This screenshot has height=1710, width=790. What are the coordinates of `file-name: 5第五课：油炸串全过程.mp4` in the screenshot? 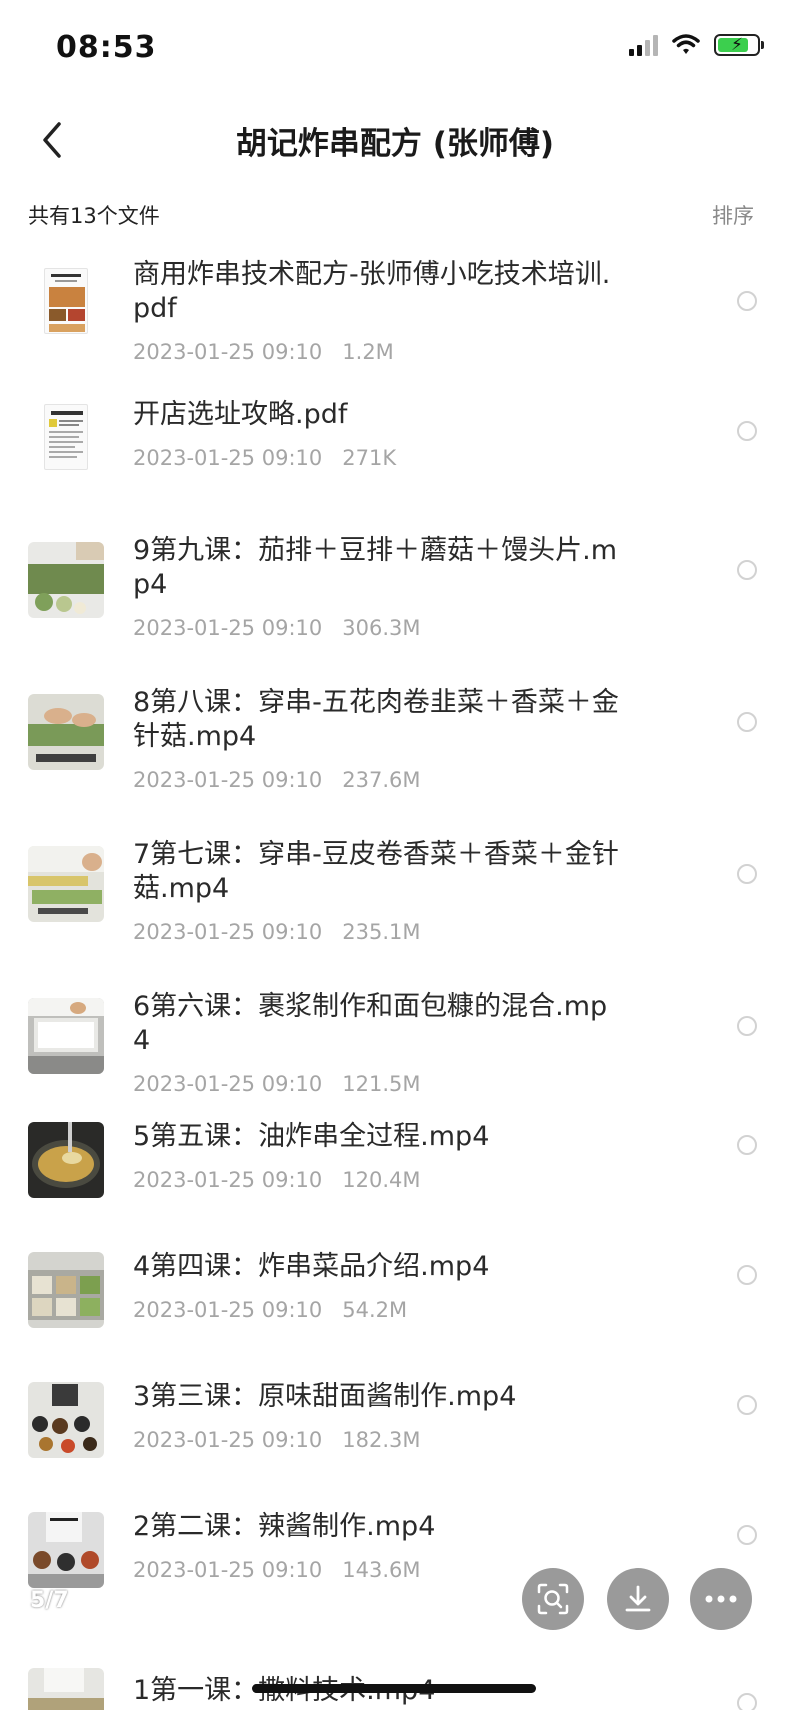 It's located at (311, 1136).